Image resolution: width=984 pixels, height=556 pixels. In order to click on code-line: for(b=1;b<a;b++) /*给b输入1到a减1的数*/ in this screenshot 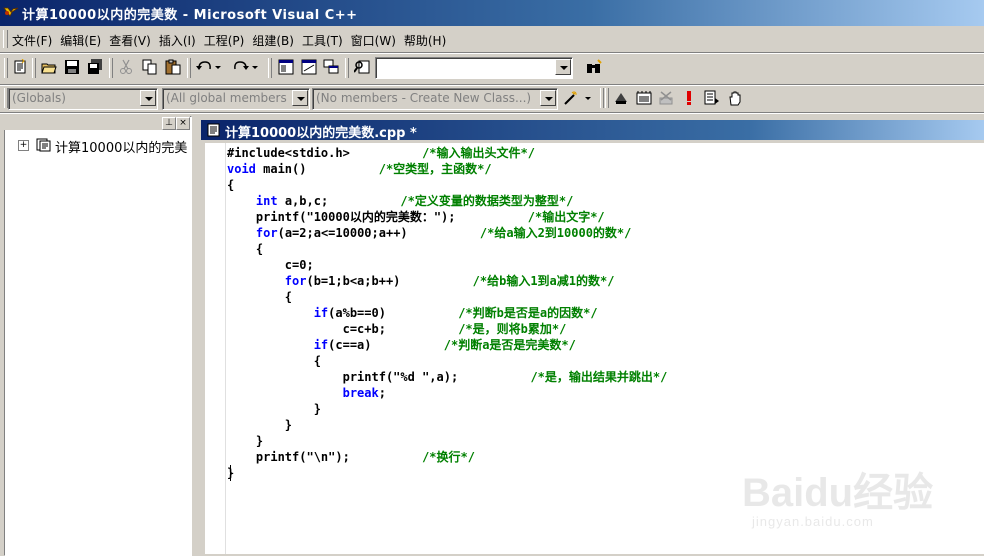, I will do `click(447, 281)`.